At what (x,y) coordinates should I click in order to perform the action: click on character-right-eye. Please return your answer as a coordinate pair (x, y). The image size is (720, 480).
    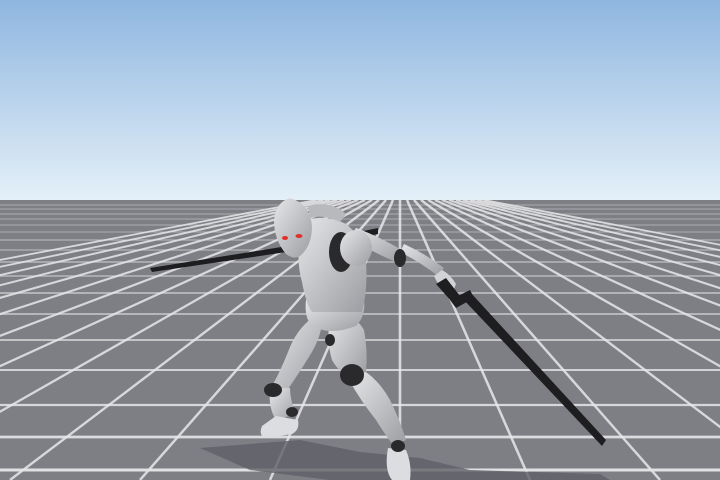
    Looking at the image, I should click on (299, 236).